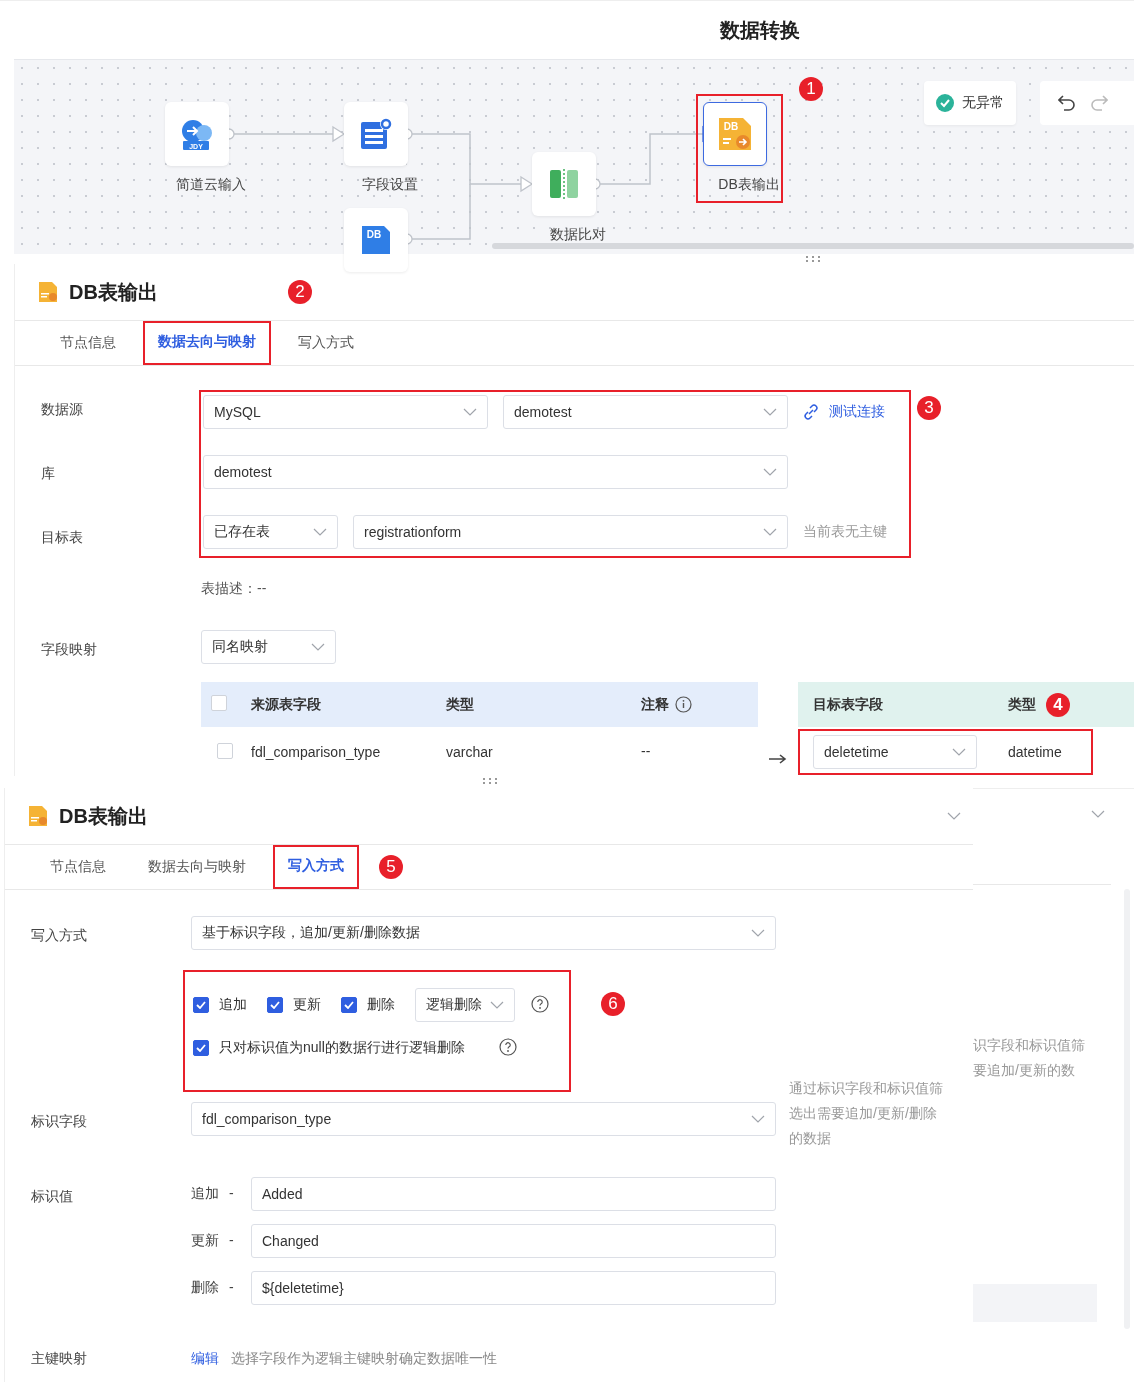 Image resolution: width=1134 pixels, height=1382 pixels. I want to click on background-text: 要追加/更新的数, so click(1024, 1070).